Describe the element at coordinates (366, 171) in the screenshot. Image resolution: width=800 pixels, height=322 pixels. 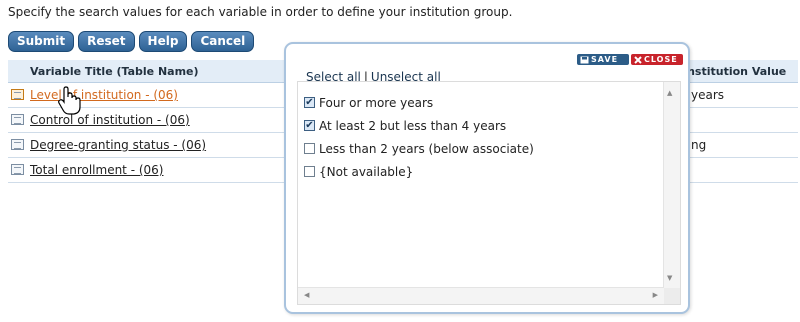
I see `option-label: {Not available}` at that location.